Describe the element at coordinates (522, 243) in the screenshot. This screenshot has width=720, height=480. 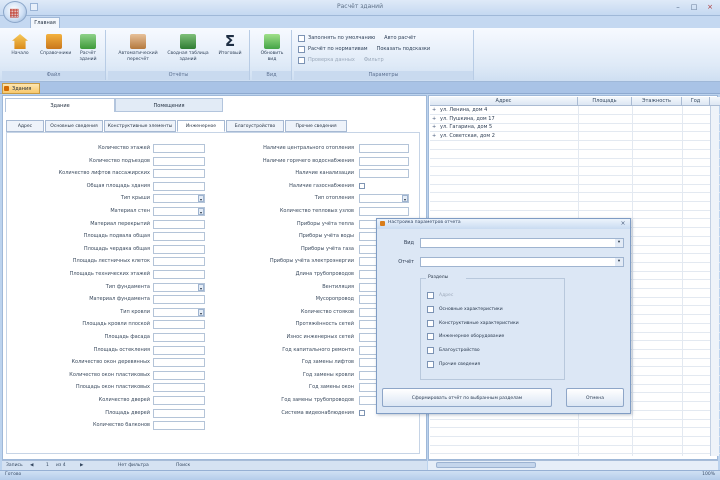
I see `dialog-view-combo: ▾` at that location.